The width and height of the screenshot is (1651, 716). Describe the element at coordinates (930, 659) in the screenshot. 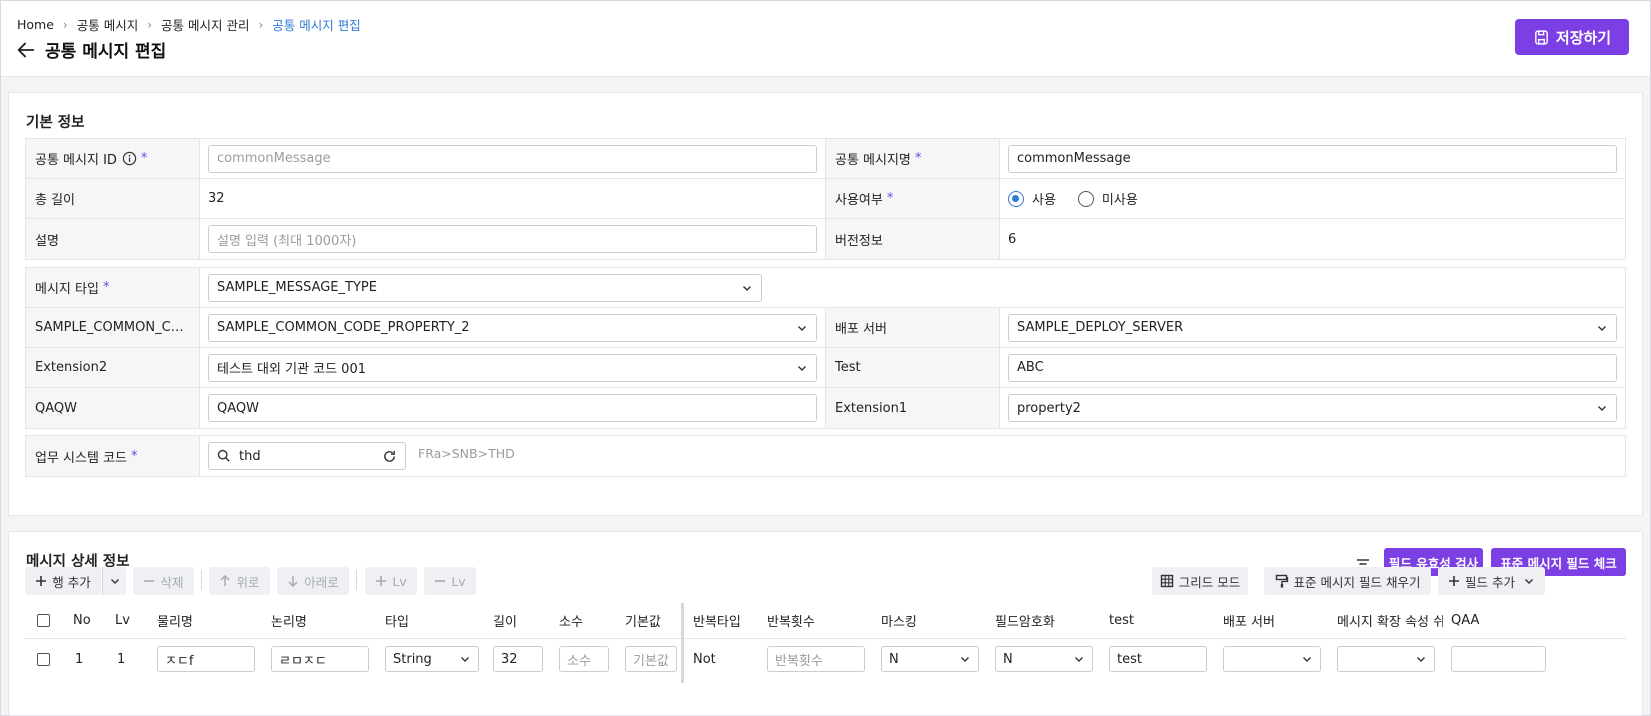

I see `masking-select: N` at that location.